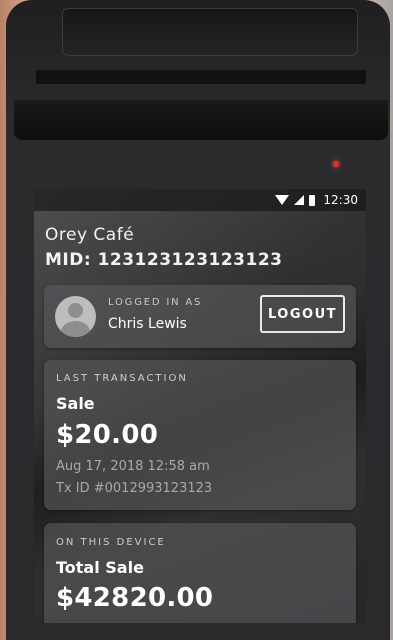  Describe the element at coordinates (75, 403) in the screenshot. I see `transaction-type: Sale` at that location.